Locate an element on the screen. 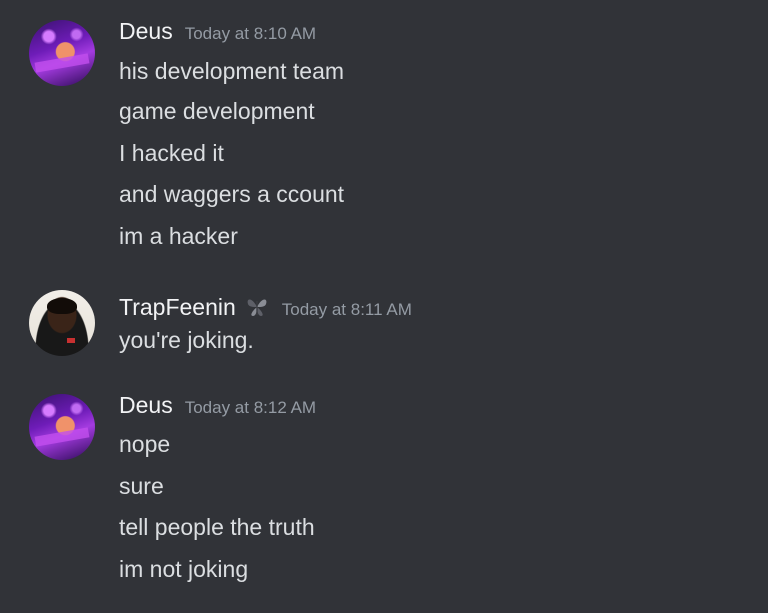 The height and width of the screenshot is (613, 768). message-header: Deus Today at 8:10 AM is located at coordinates (217, 31).